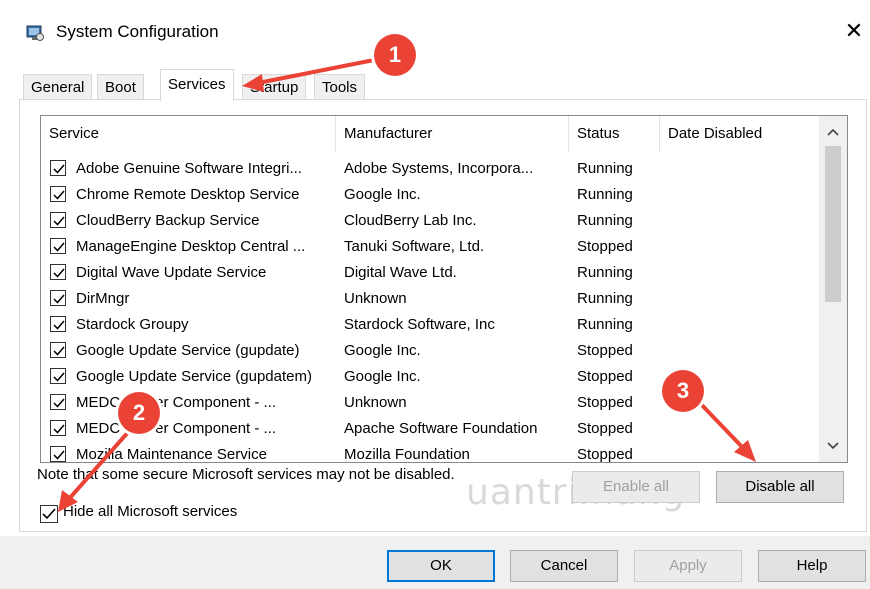 This screenshot has height=589, width=870. Describe the element at coordinates (139, 413) in the screenshot. I see `annotation-badge-2: 2` at that location.